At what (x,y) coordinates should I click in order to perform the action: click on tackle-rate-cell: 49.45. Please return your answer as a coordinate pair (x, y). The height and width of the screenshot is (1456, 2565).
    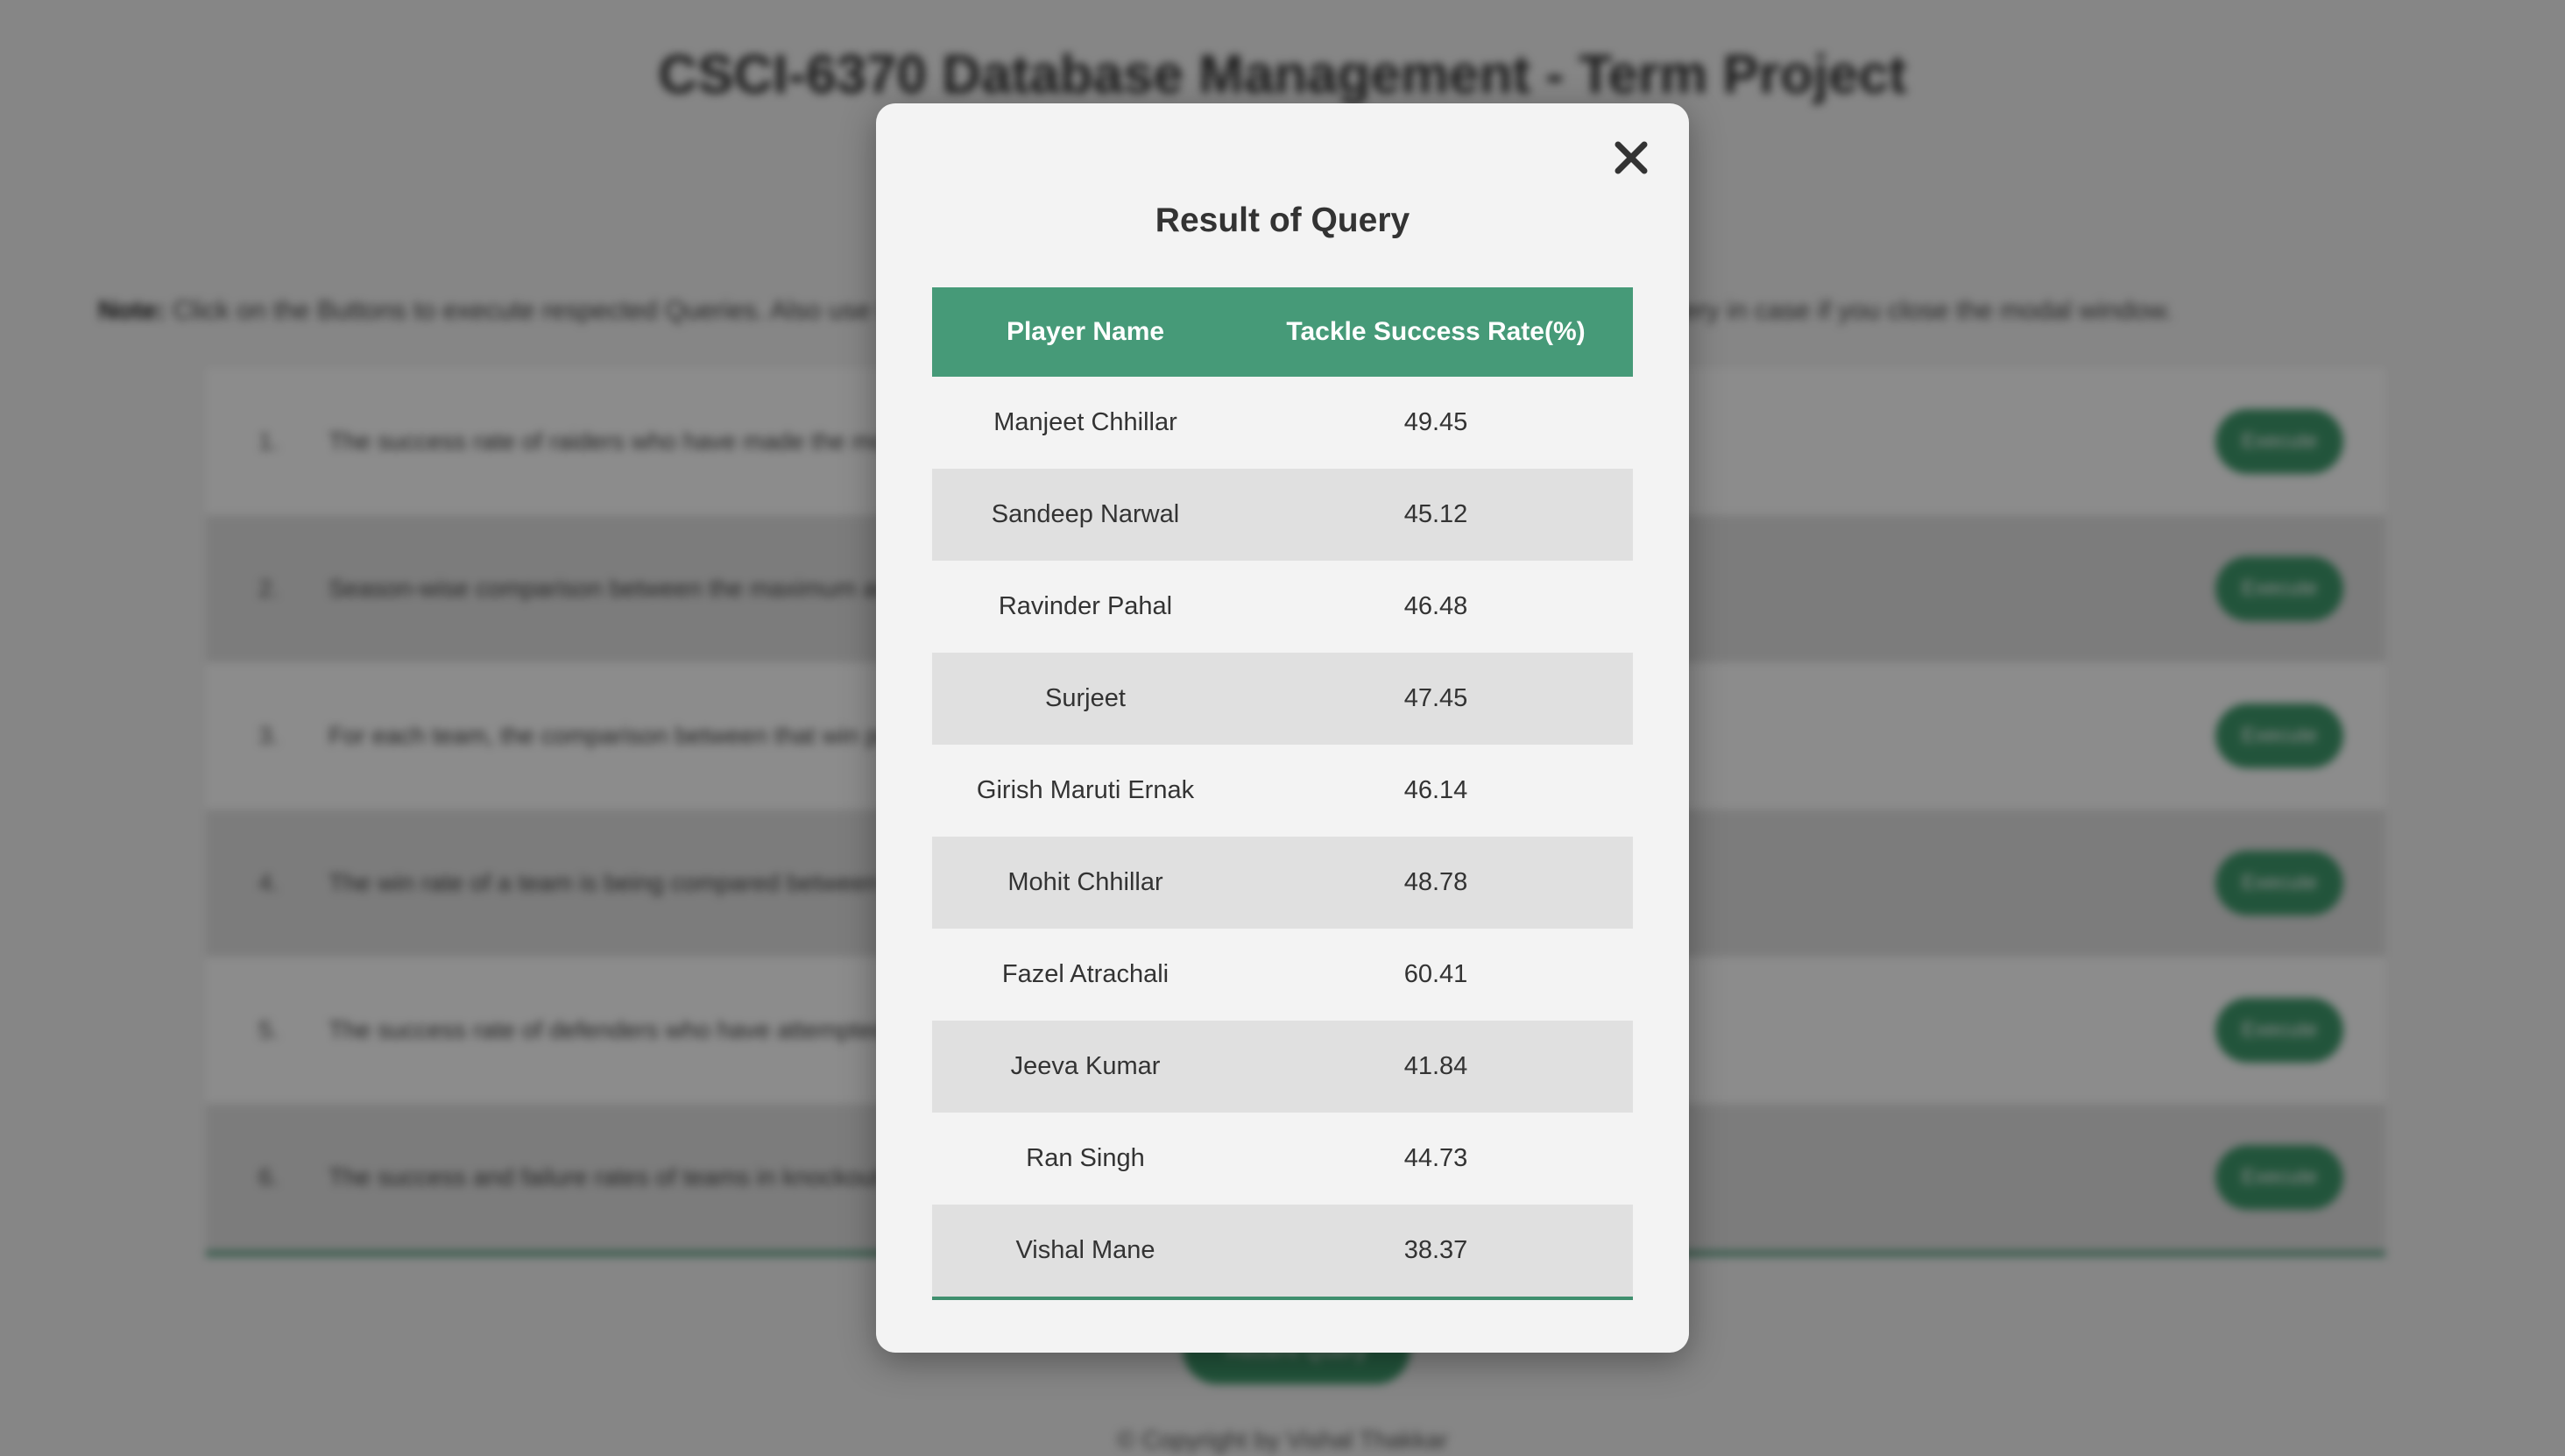
    Looking at the image, I should click on (1436, 423).